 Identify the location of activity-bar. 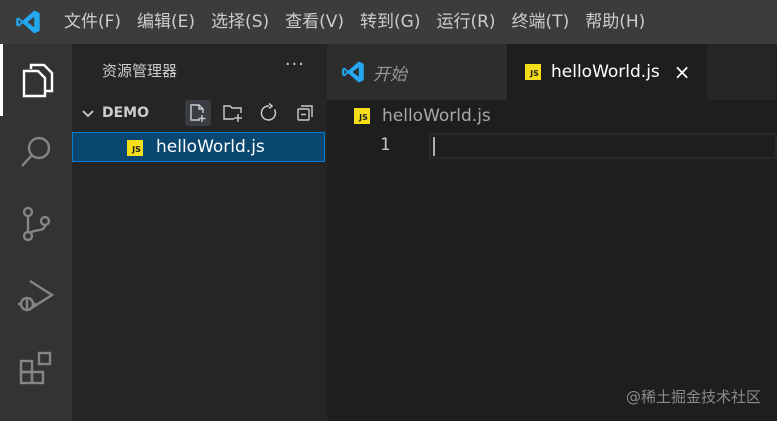
(36, 232).